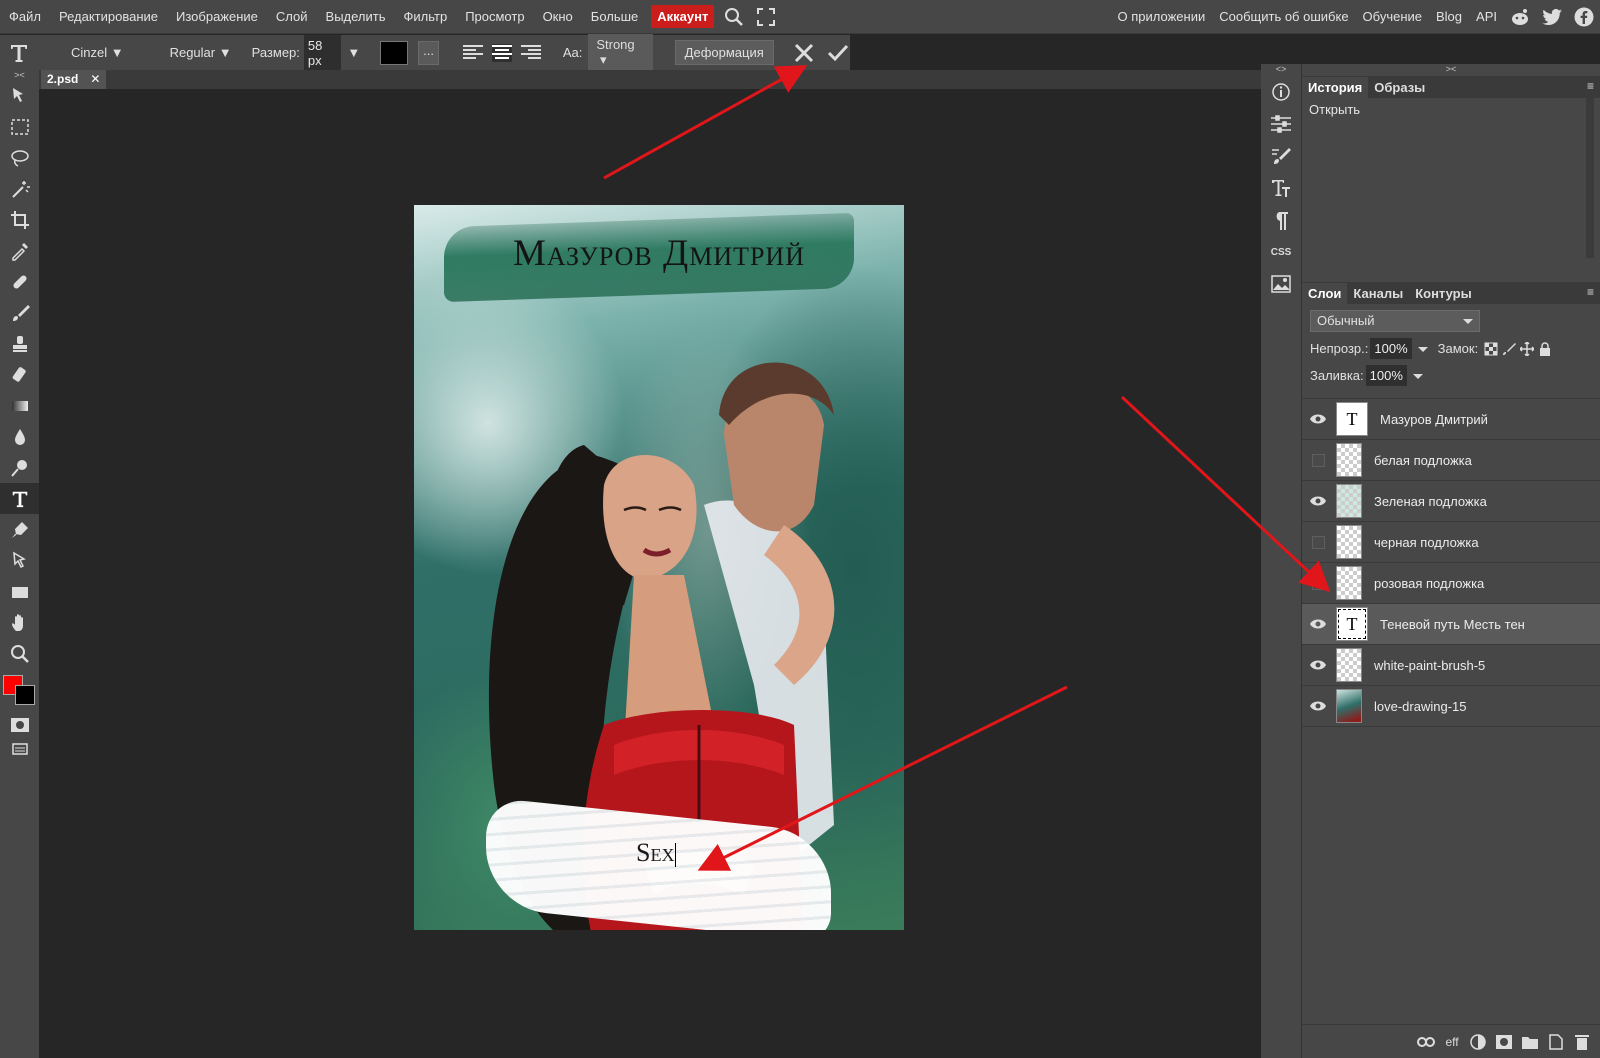 The height and width of the screenshot is (1058, 1600). What do you see at coordinates (19, 188) in the screenshot?
I see `magic-wand-icon` at bounding box center [19, 188].